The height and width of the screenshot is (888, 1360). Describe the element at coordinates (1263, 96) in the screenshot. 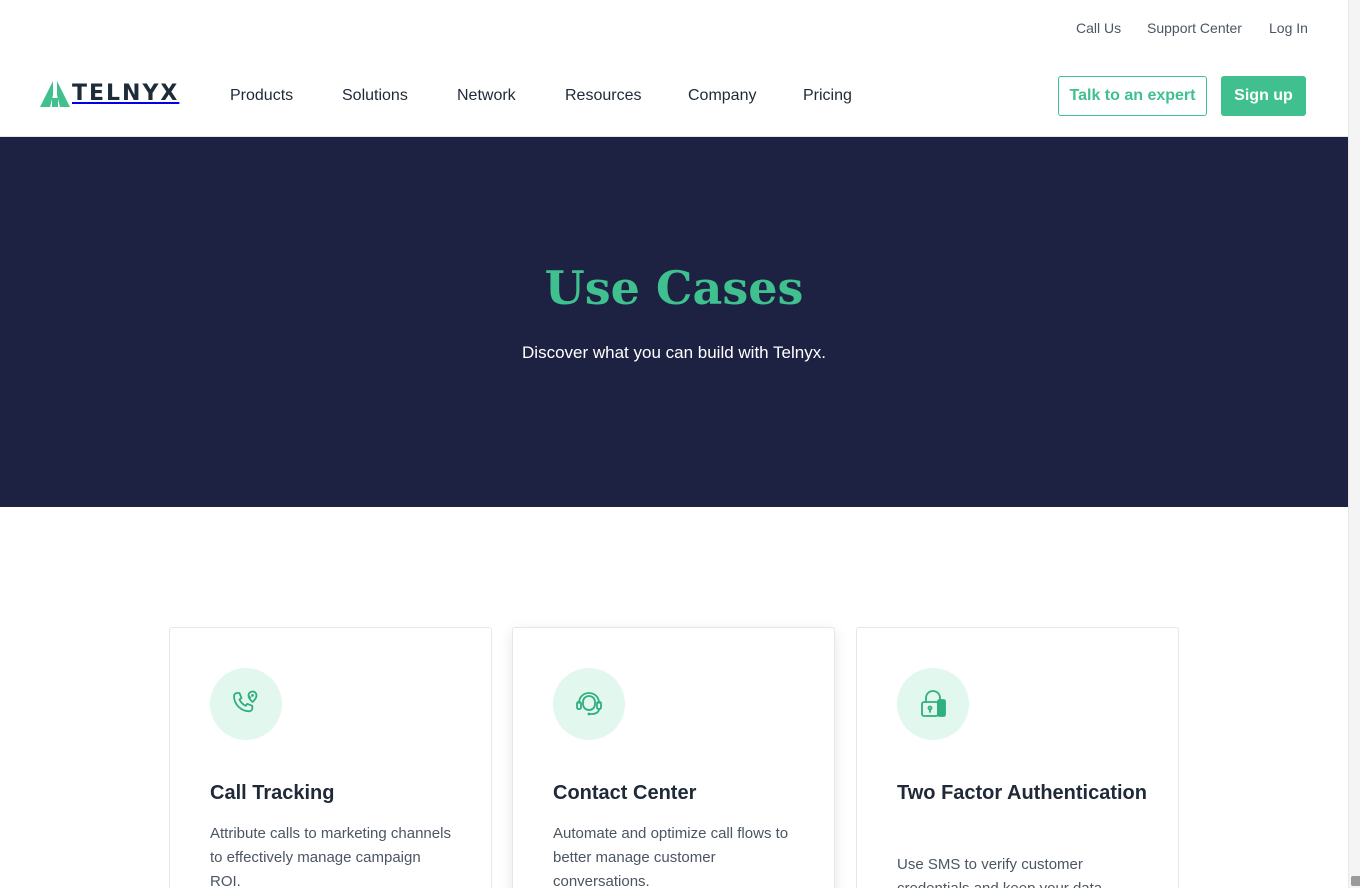

I see `sign-up-button: Sign up` at that location.